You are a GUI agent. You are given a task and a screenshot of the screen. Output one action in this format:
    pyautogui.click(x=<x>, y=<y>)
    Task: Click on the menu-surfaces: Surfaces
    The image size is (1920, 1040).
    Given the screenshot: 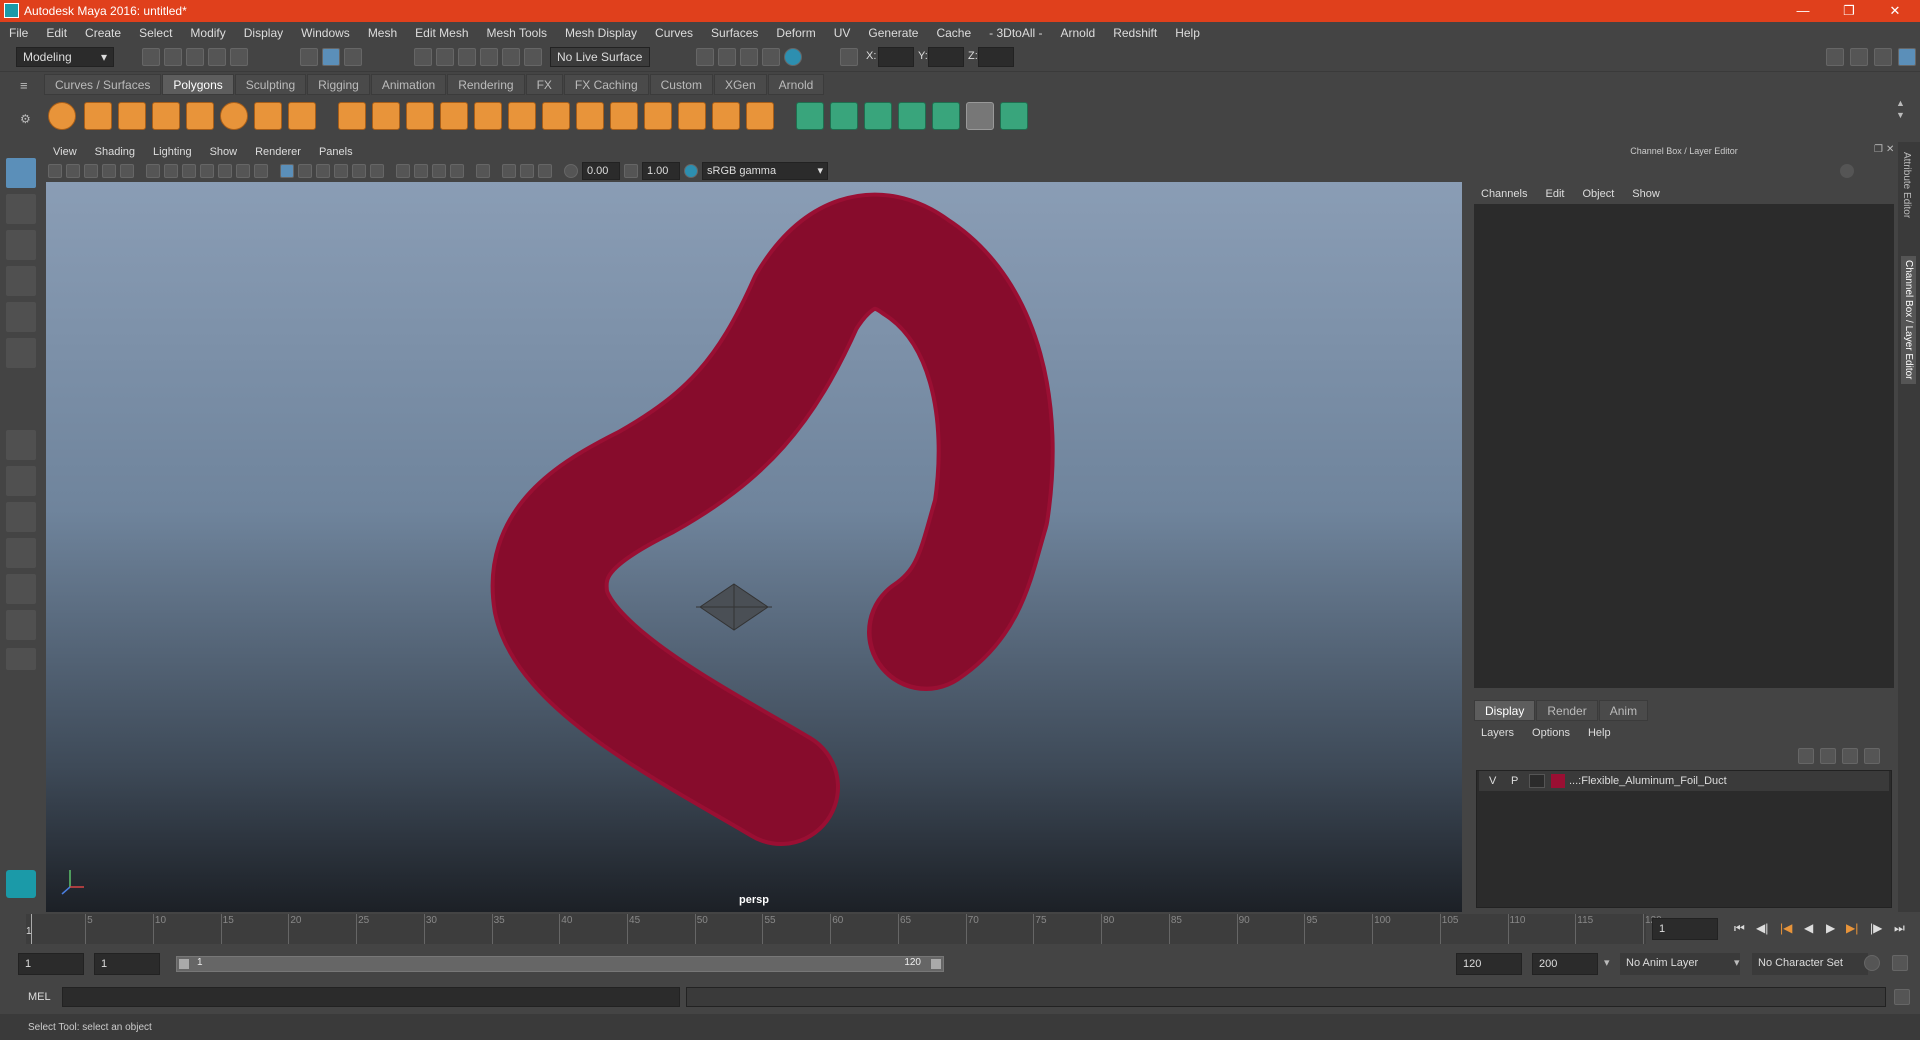 What is the action you would take?
    pyautogui.click(x=734, y=33)
    